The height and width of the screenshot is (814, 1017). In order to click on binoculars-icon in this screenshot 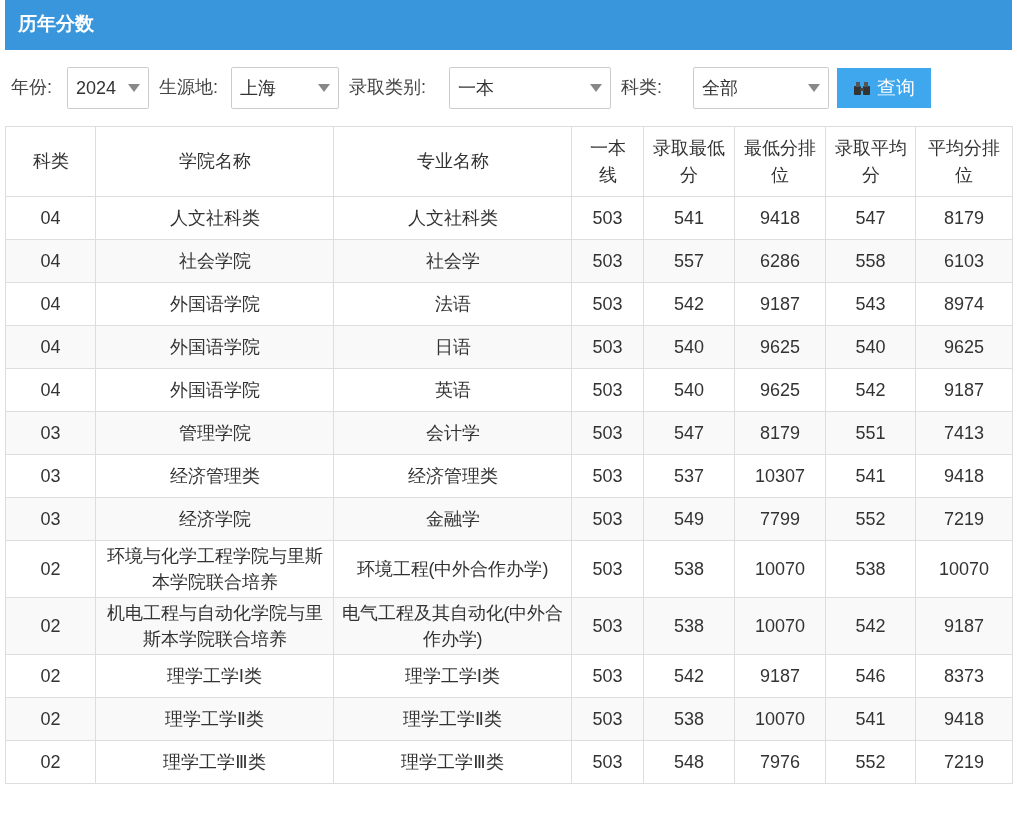, I will do `click(862, 88)`.